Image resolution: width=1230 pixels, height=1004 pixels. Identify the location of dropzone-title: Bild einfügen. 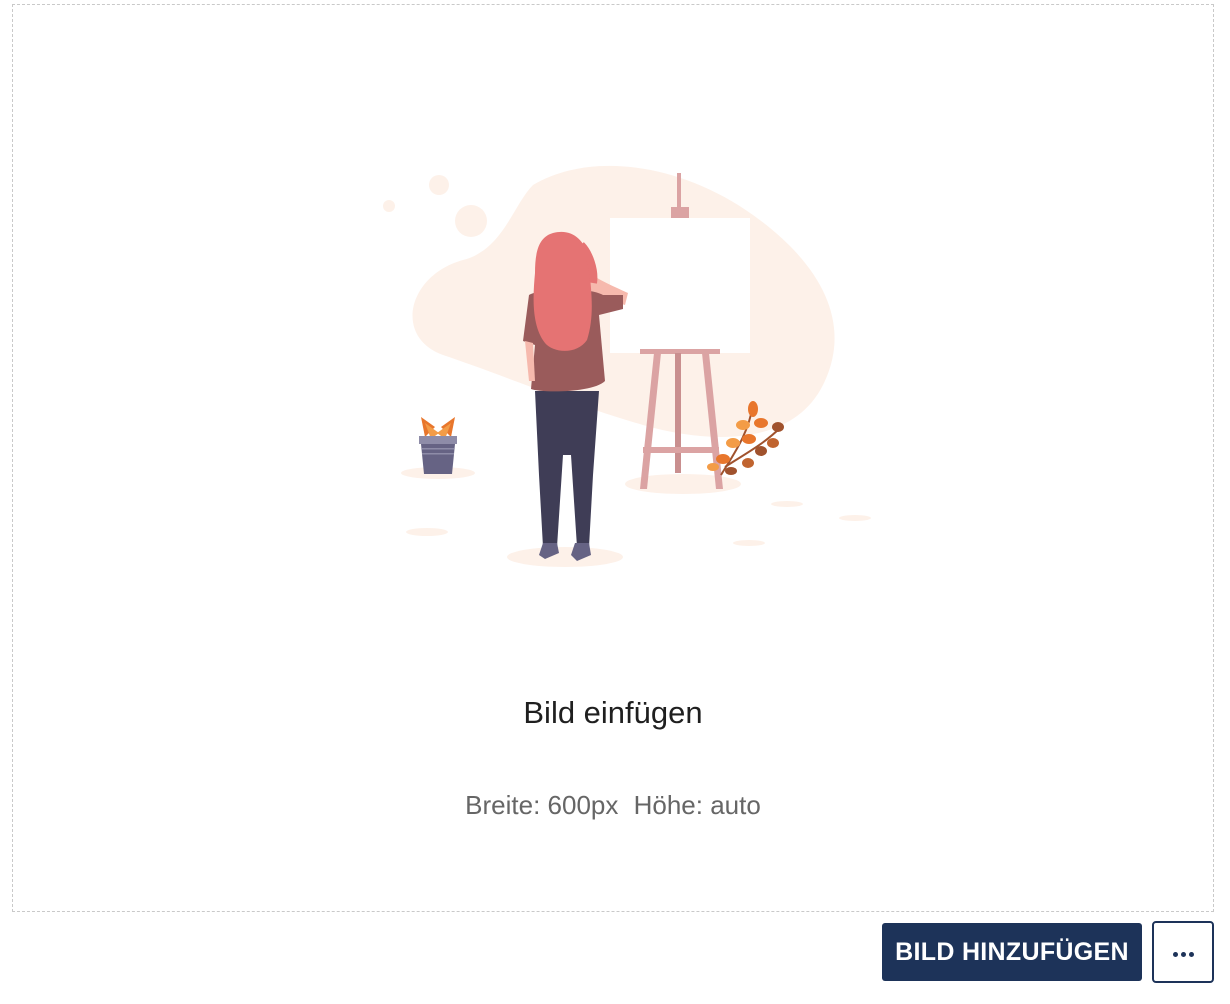
(613, 712).